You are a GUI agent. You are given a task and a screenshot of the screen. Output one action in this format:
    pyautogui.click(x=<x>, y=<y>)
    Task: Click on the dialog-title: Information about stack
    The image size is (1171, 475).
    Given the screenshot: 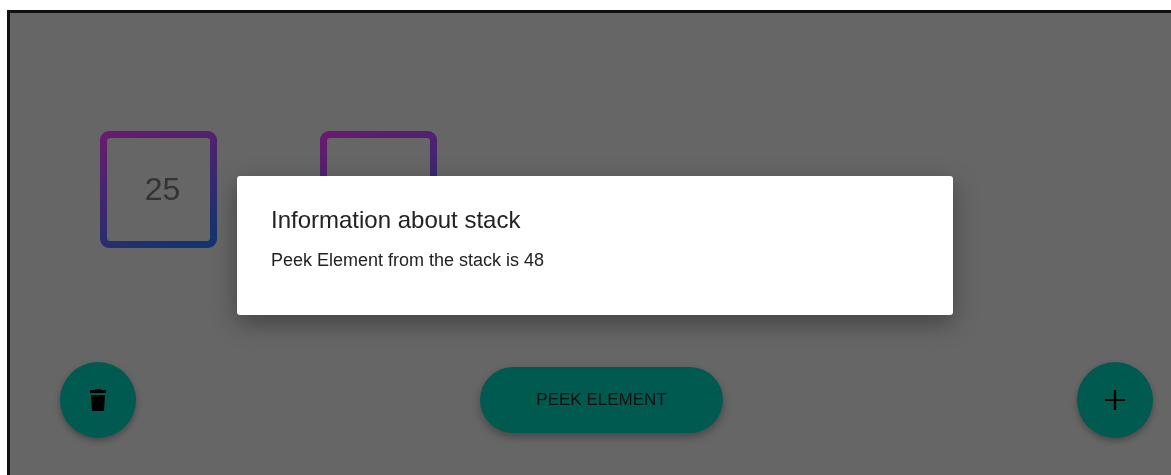 What is the action you would take?
    pyautogui.click(x=396, y=220)
    